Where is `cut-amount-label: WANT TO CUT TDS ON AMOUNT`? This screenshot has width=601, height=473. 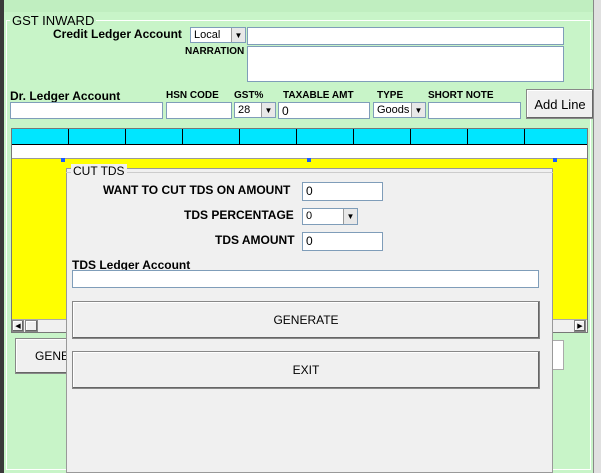 cut-amount-label: WANT TO CUT TDS ON AMOUNT is located at coordinates (197, 190).